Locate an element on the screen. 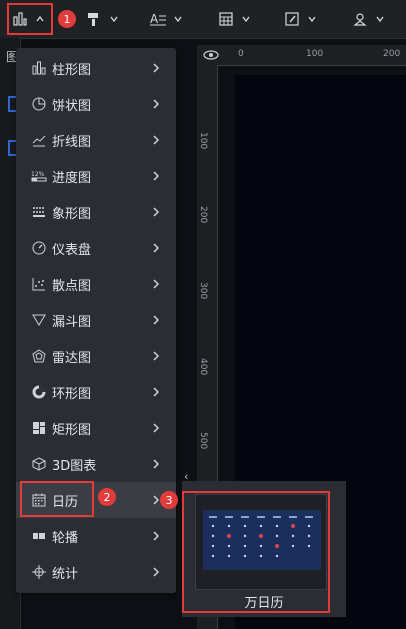 The image size is (406, 629). menu-item-funnel: 漏斗图 is located at coordinates (96, 320).